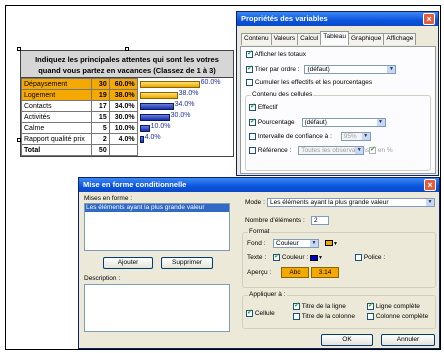 The image size is (444, 353). I want to click on texte-couleur-checkbox, so click(276, 256).